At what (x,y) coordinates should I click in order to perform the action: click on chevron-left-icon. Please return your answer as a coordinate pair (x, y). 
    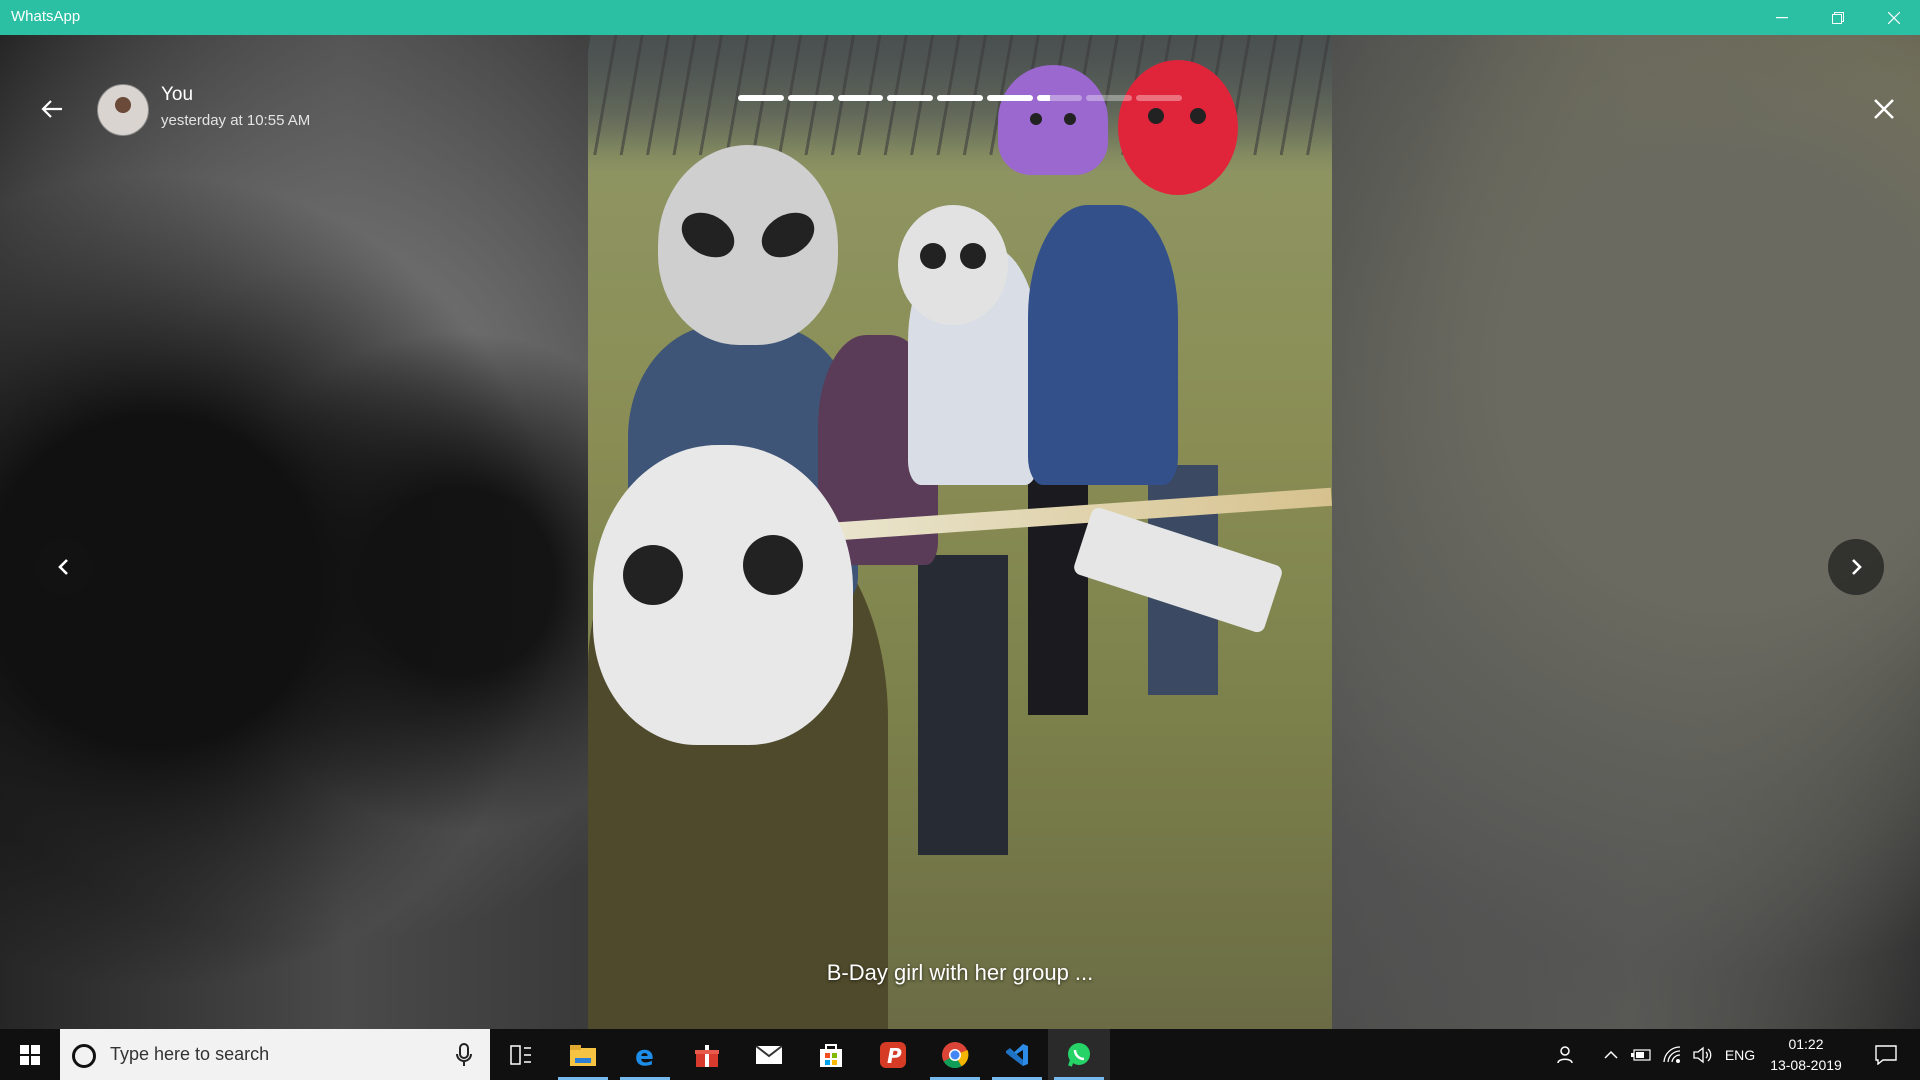
    Looking at the image, I should click on (63, 567).